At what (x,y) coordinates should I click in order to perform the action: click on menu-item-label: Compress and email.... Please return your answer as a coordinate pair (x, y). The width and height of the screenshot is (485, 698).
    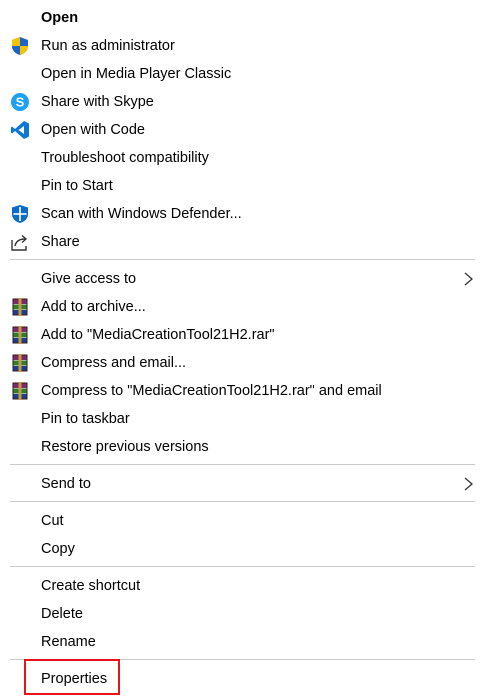
    Looking at the image, I should click on (114, 363).